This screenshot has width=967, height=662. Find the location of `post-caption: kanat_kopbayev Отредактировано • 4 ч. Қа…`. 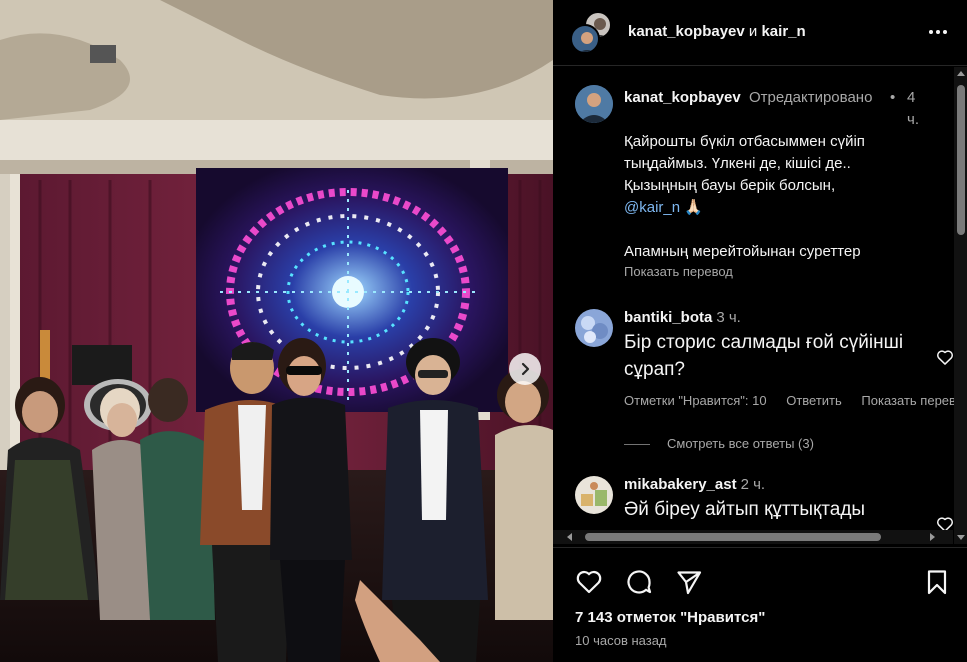

post-caption: kanat_kopbayev Отредактировано • 4 ч. Қа… is located at coordinates (786, 184).